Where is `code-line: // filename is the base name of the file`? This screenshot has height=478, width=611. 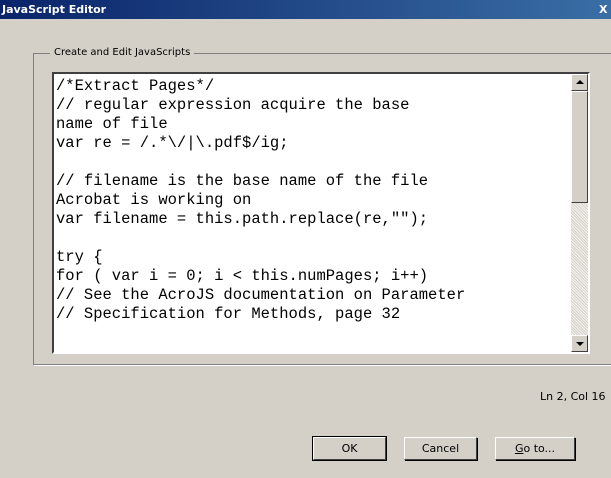
code-line: // filename is the base name of the file is located at coordinates (242, 181).